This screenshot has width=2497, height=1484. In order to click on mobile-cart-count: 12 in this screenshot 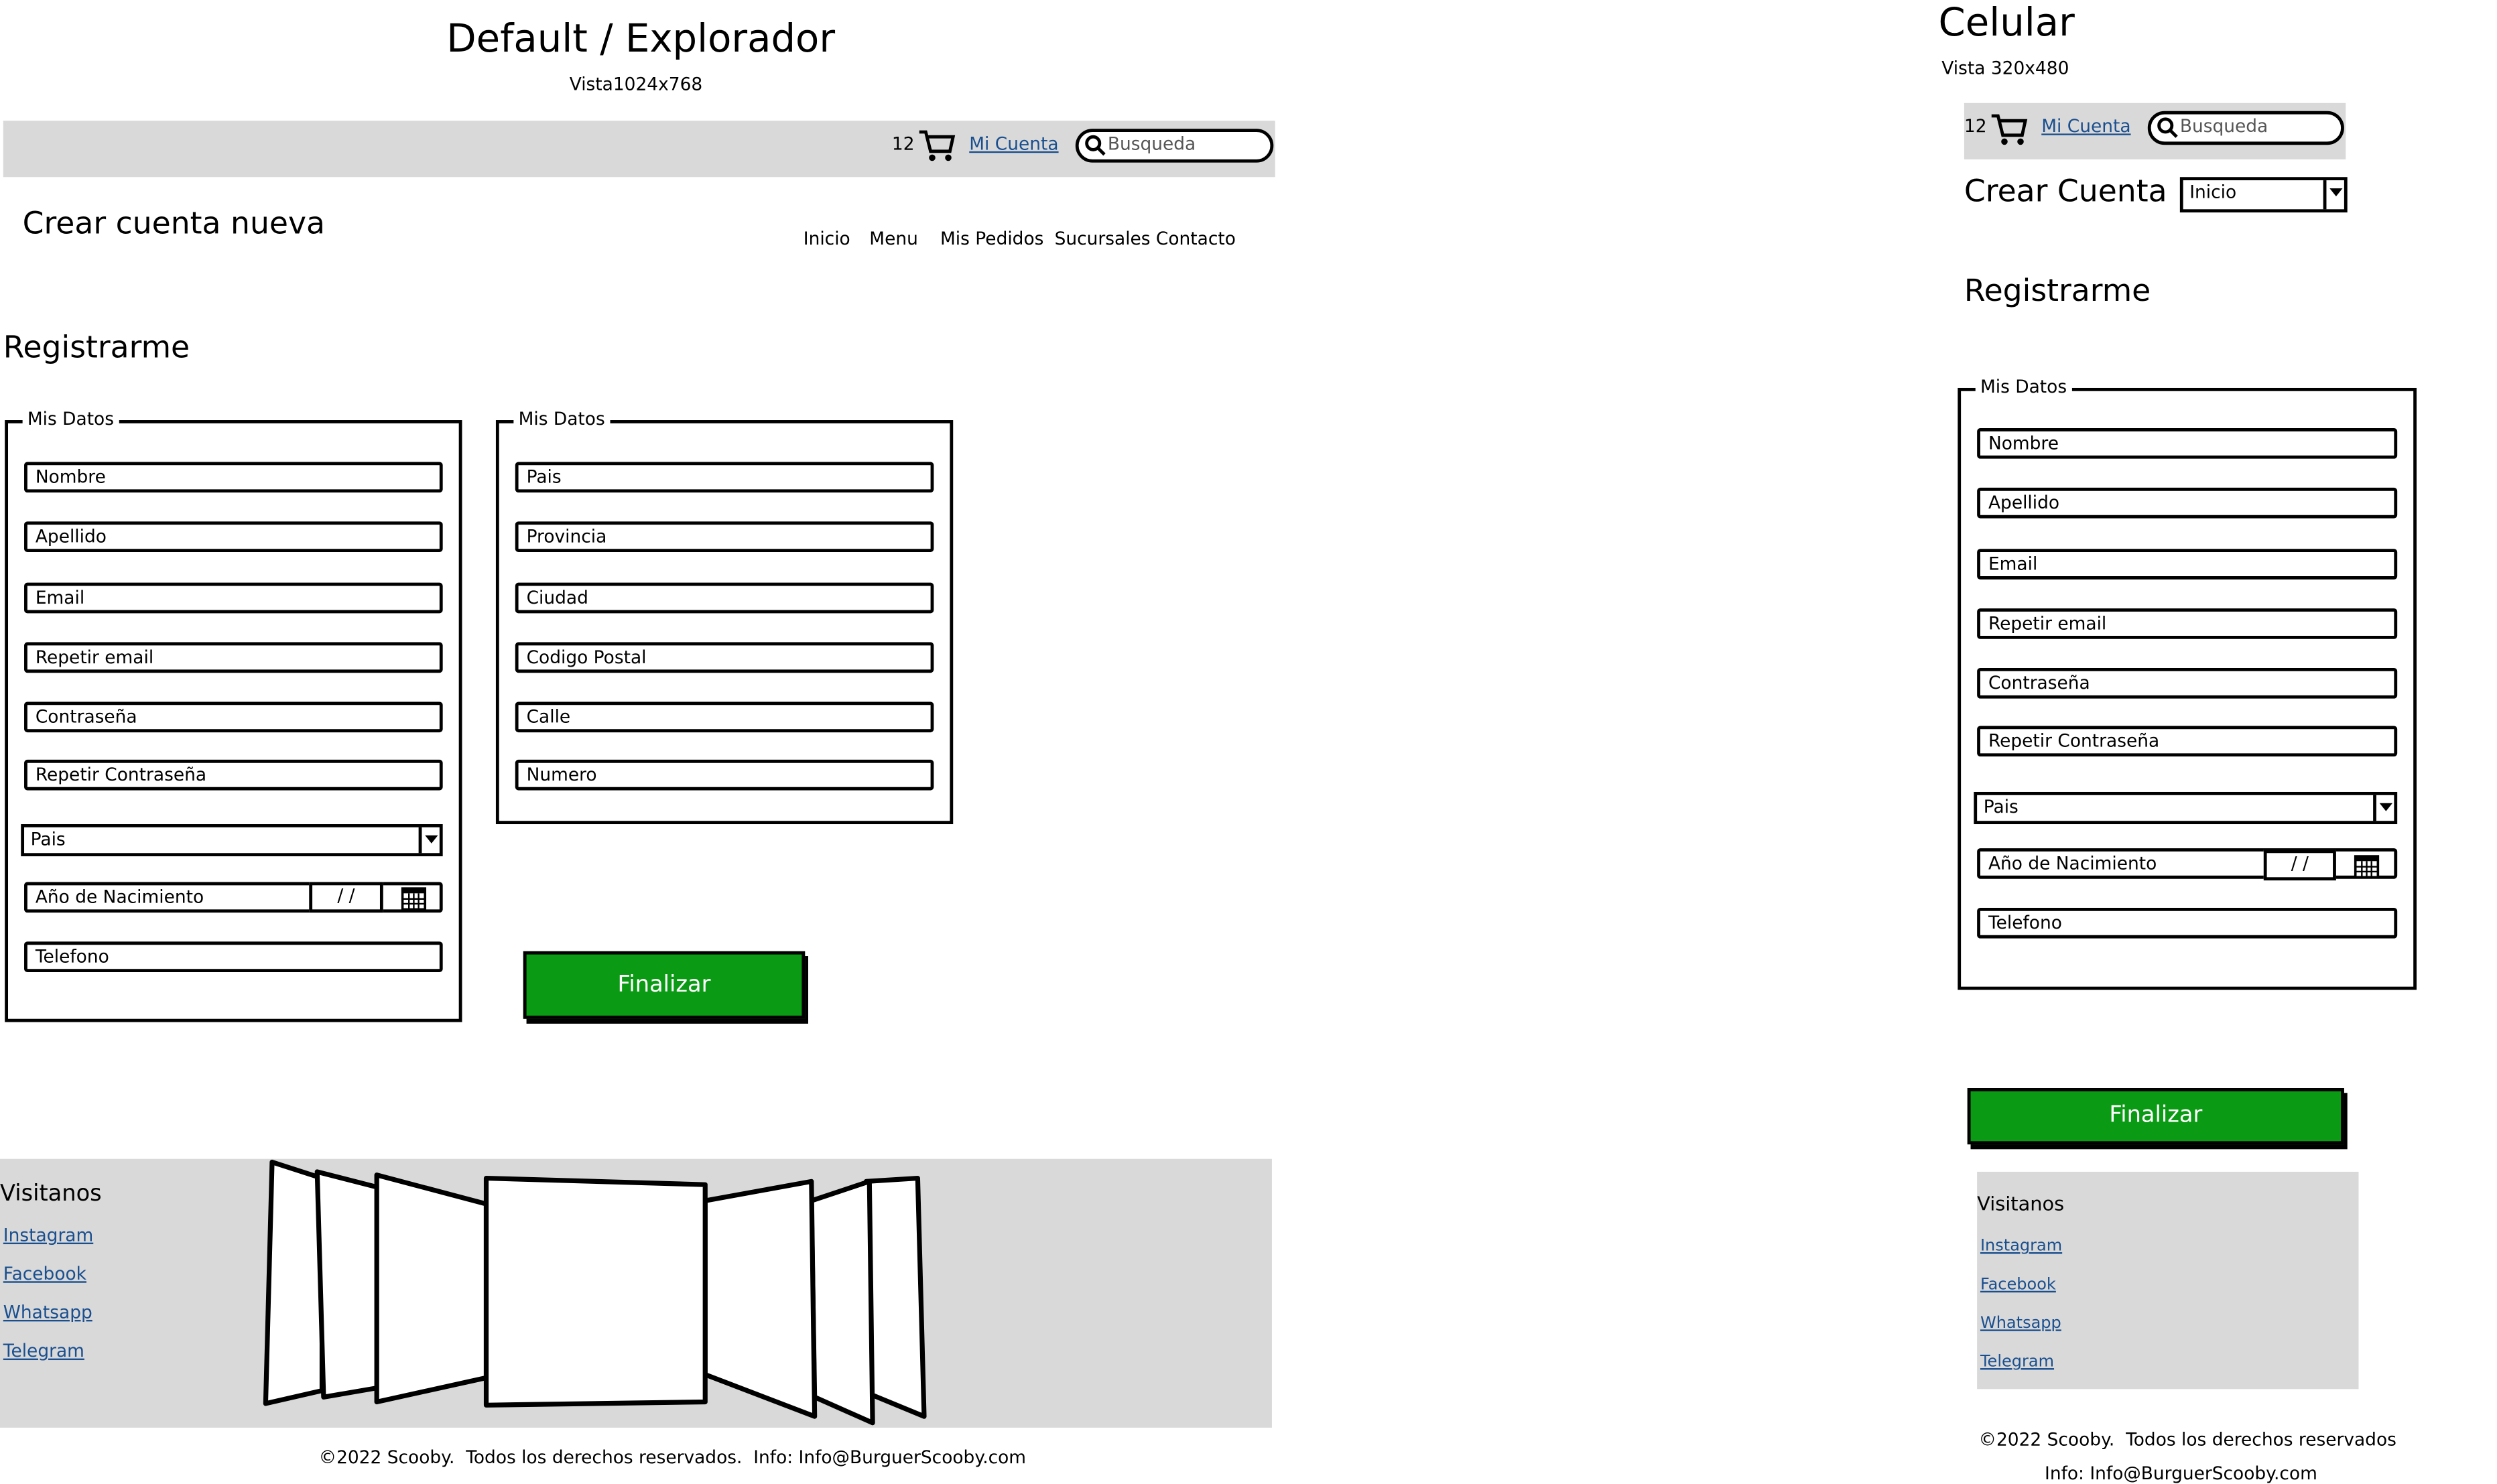, I will do `click(1975, 126)`.